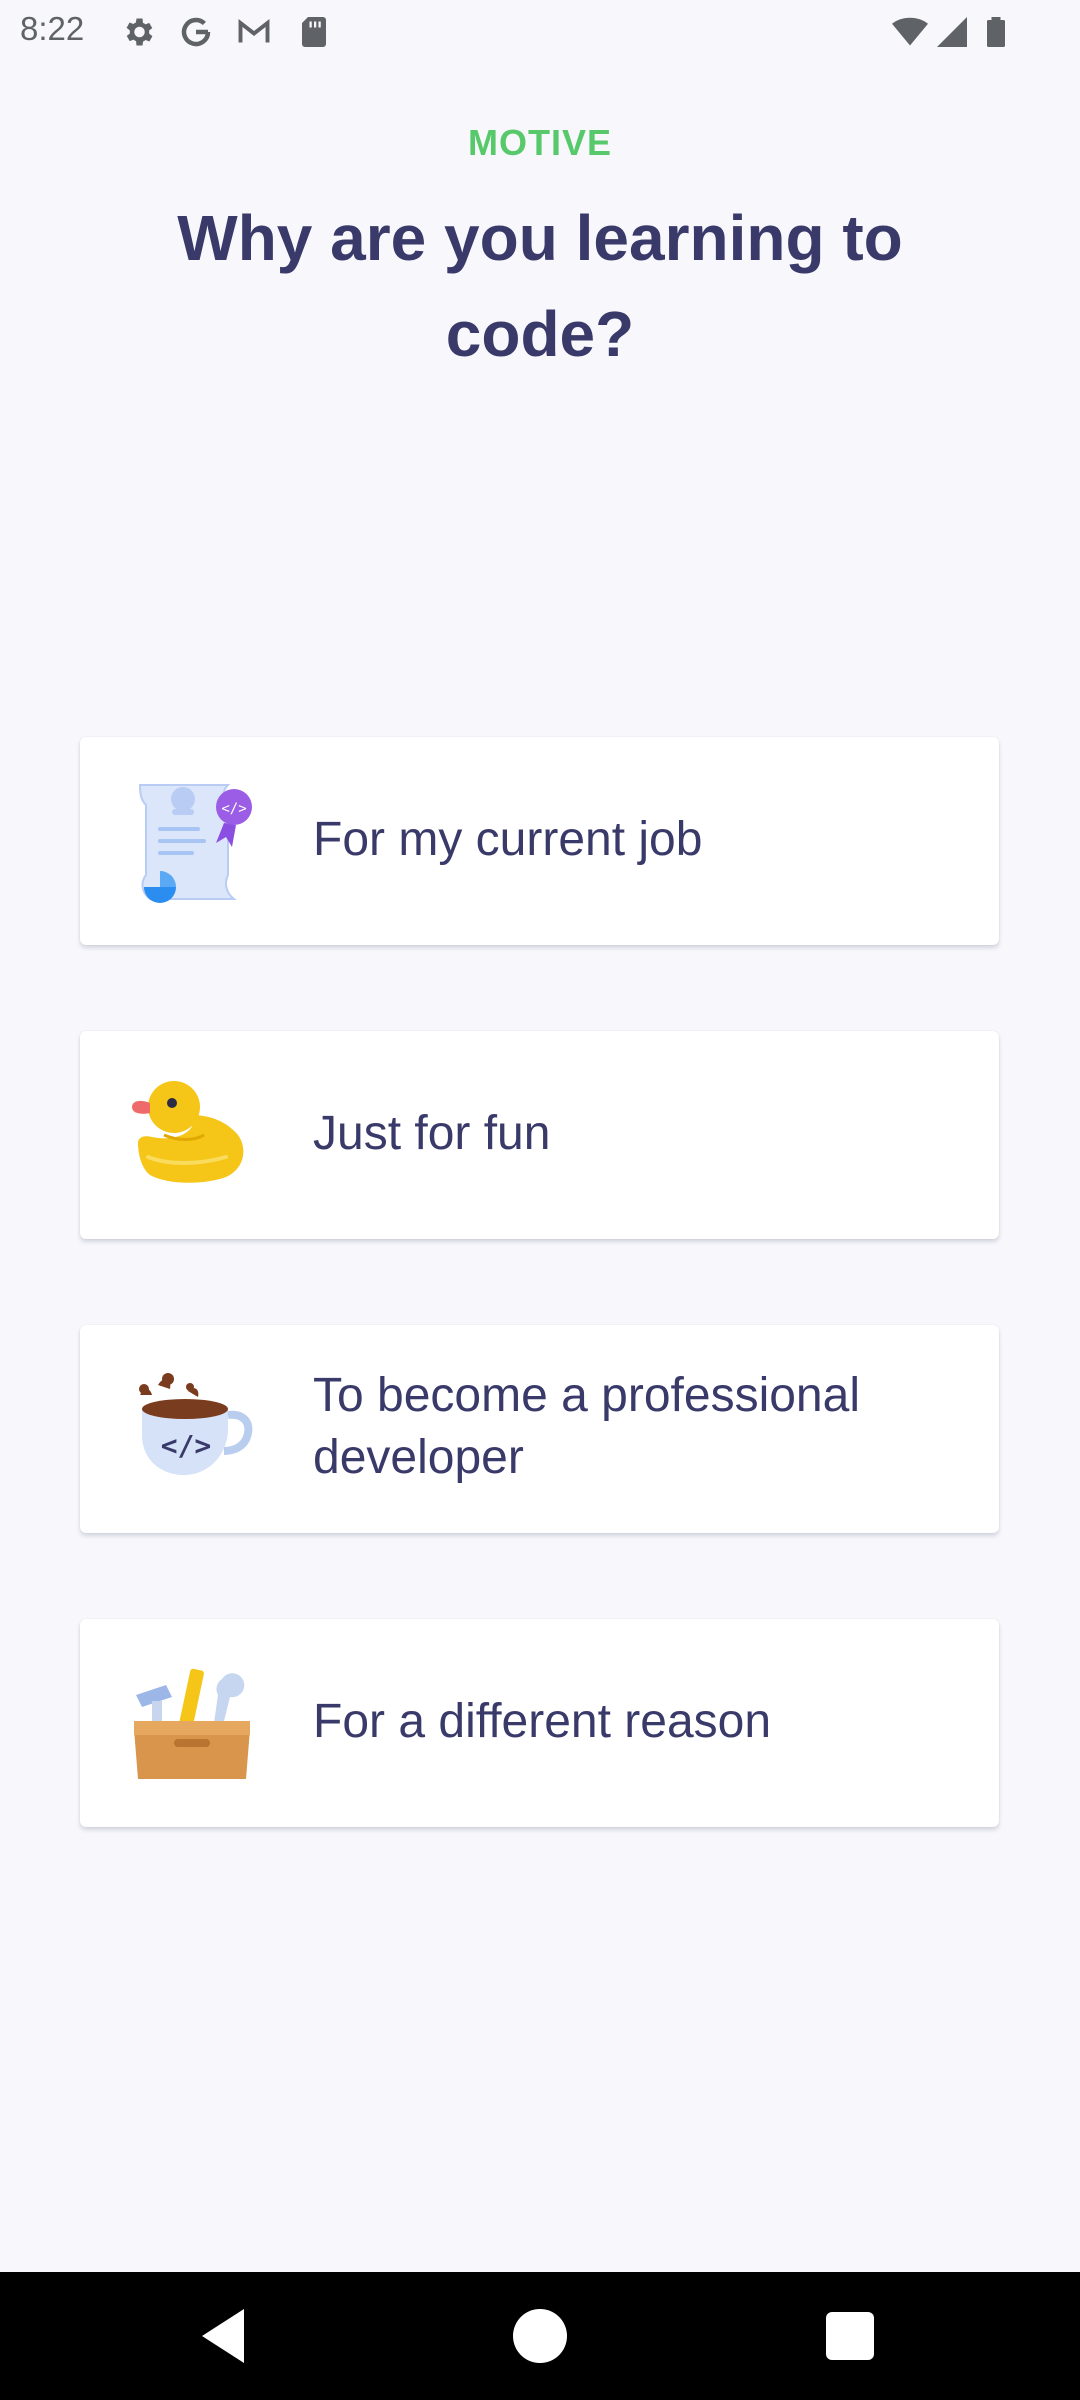 This screenshot has height=2400, width=1080. What do you see at coordinates (540, 32) in the screenshot?
I see `status-bar: 8:22` at bounding box center [540, 32].